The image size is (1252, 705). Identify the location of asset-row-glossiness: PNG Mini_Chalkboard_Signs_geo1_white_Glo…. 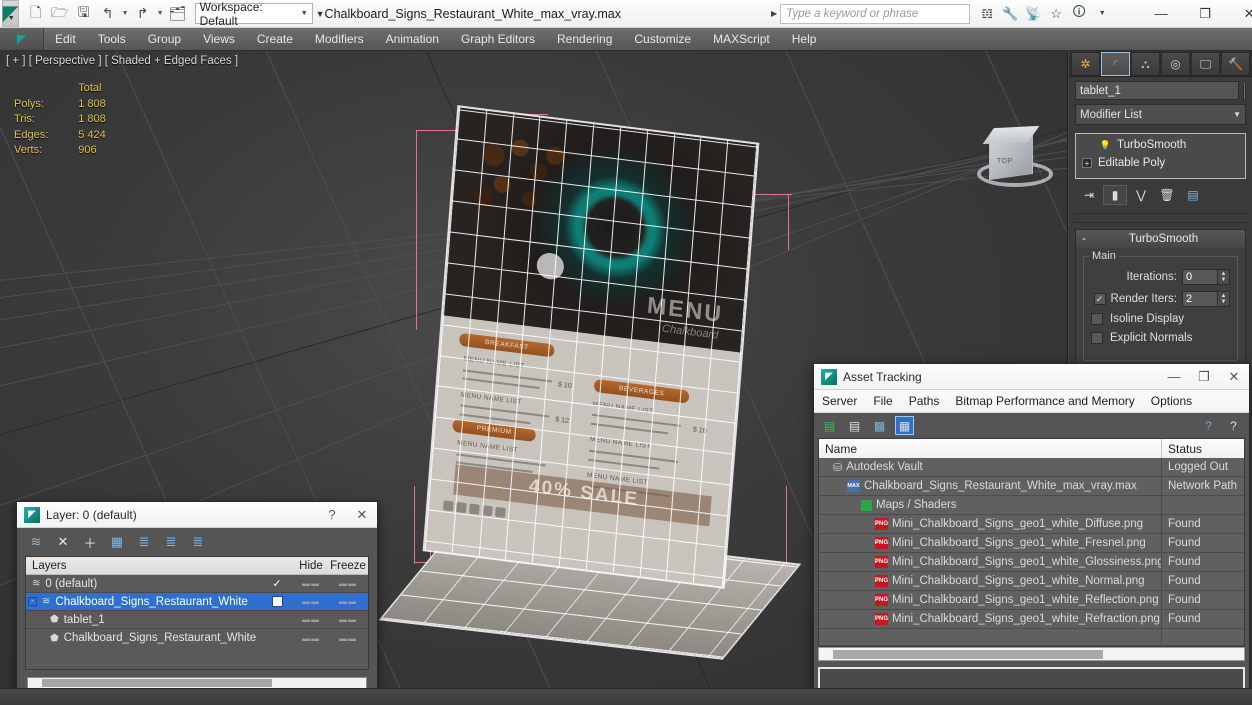
(1031, 562).